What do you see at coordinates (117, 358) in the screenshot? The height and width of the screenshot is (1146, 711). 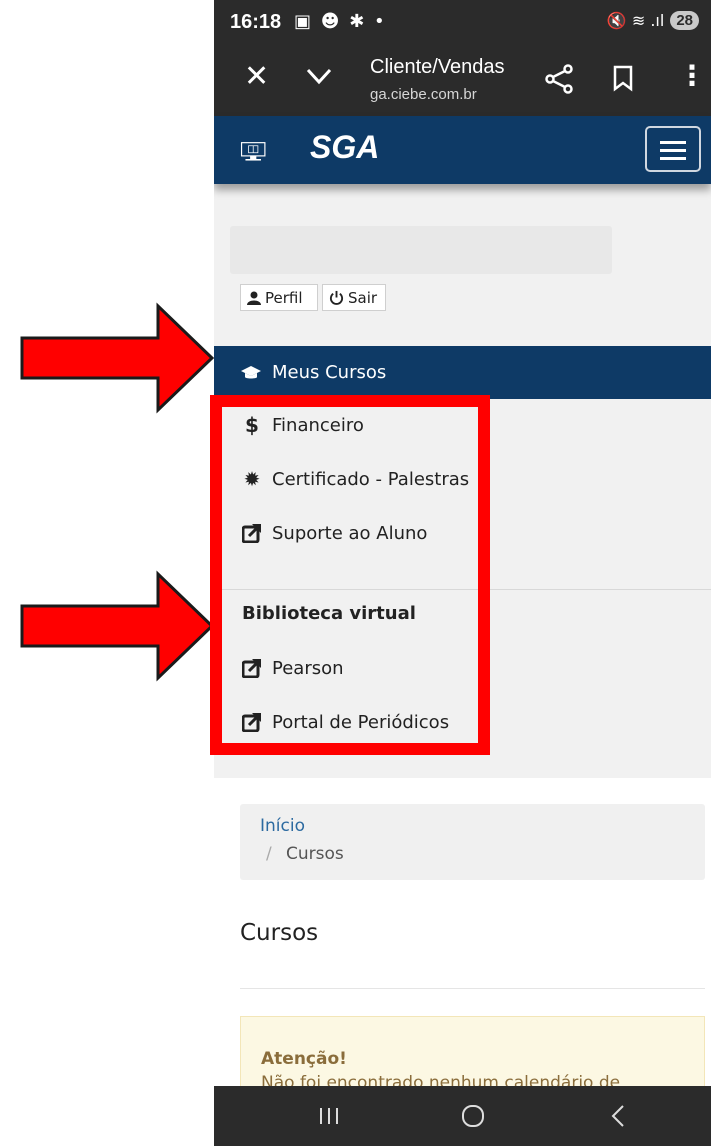 I see `annotation-arrow-top` at bounding box center [117, 358].